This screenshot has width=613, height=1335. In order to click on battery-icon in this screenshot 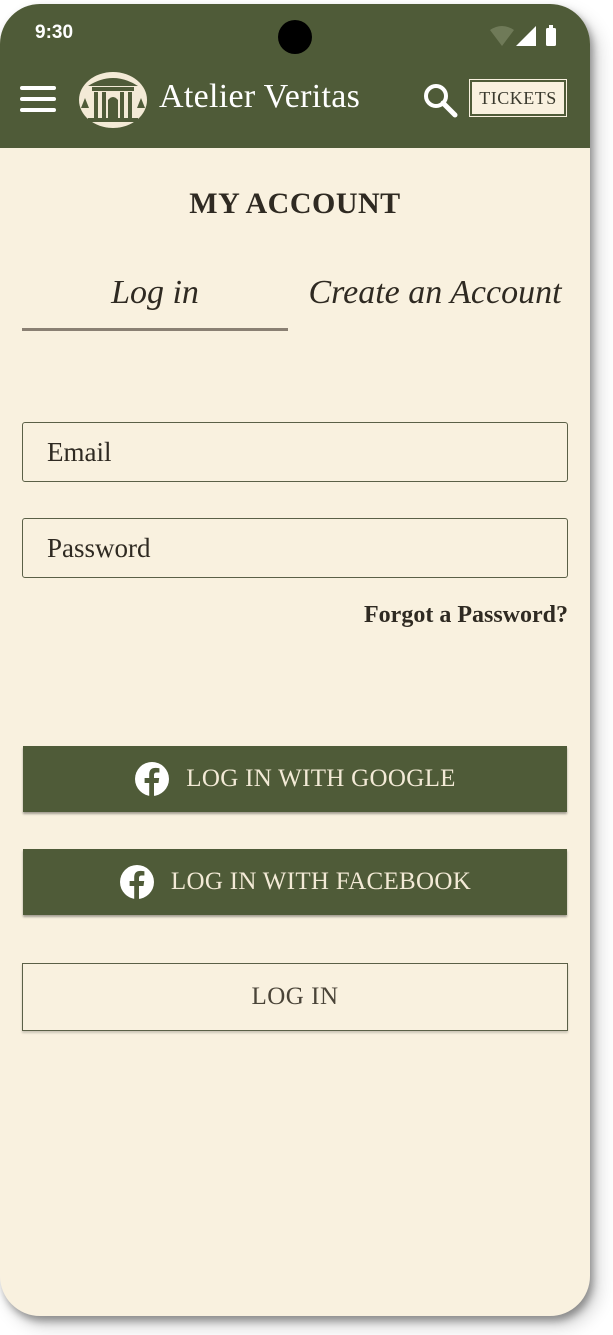, I will do `click(551, 35)`.